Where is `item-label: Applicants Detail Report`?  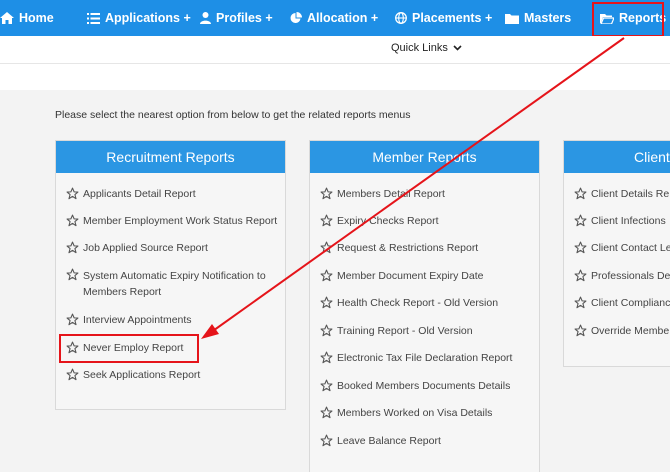
item-label: Applicants Detail Report is located at coordinates (139, 194).